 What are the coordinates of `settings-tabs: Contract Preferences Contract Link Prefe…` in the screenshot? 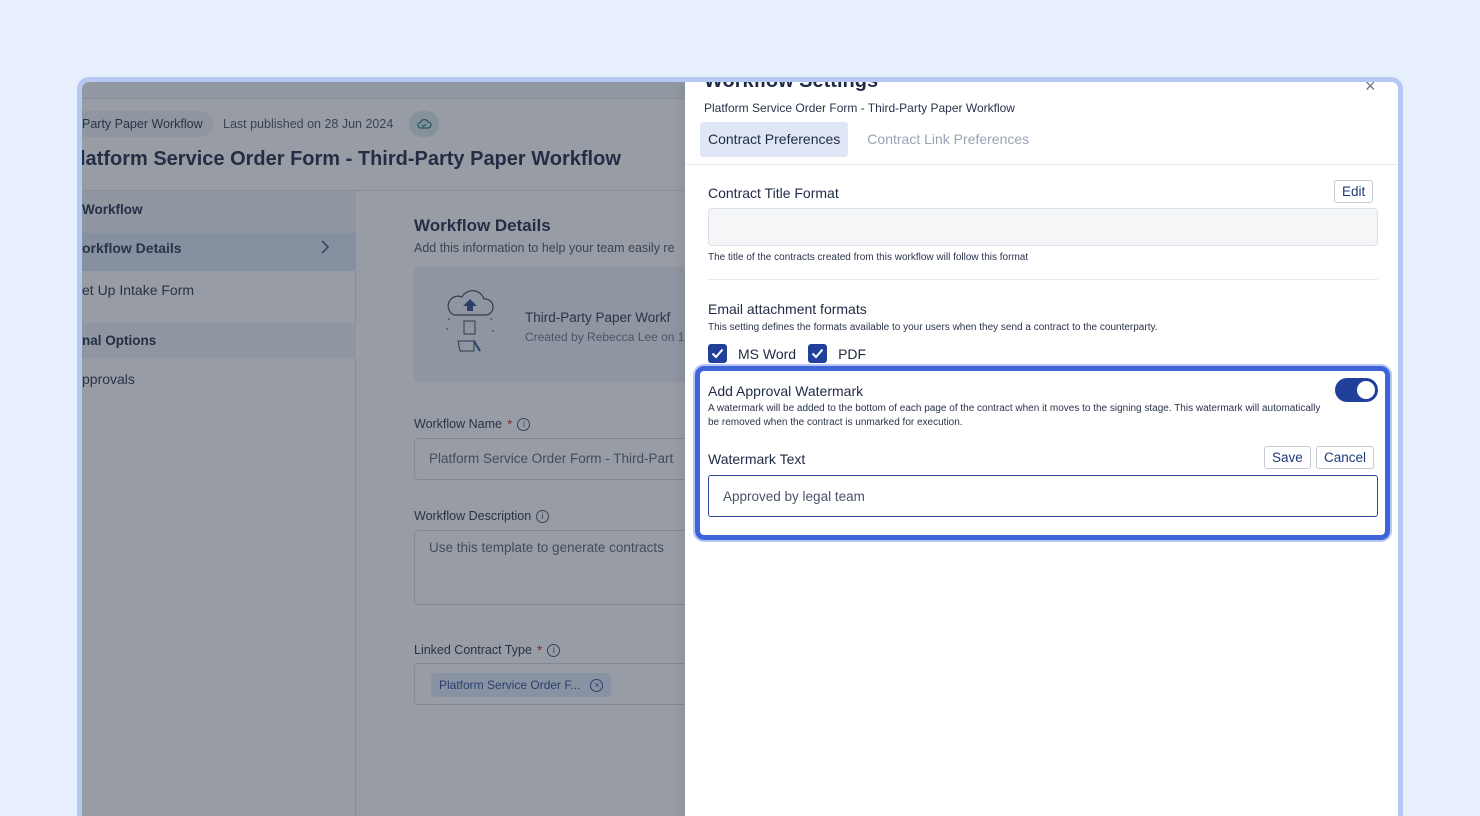 It's located at (872, 139).